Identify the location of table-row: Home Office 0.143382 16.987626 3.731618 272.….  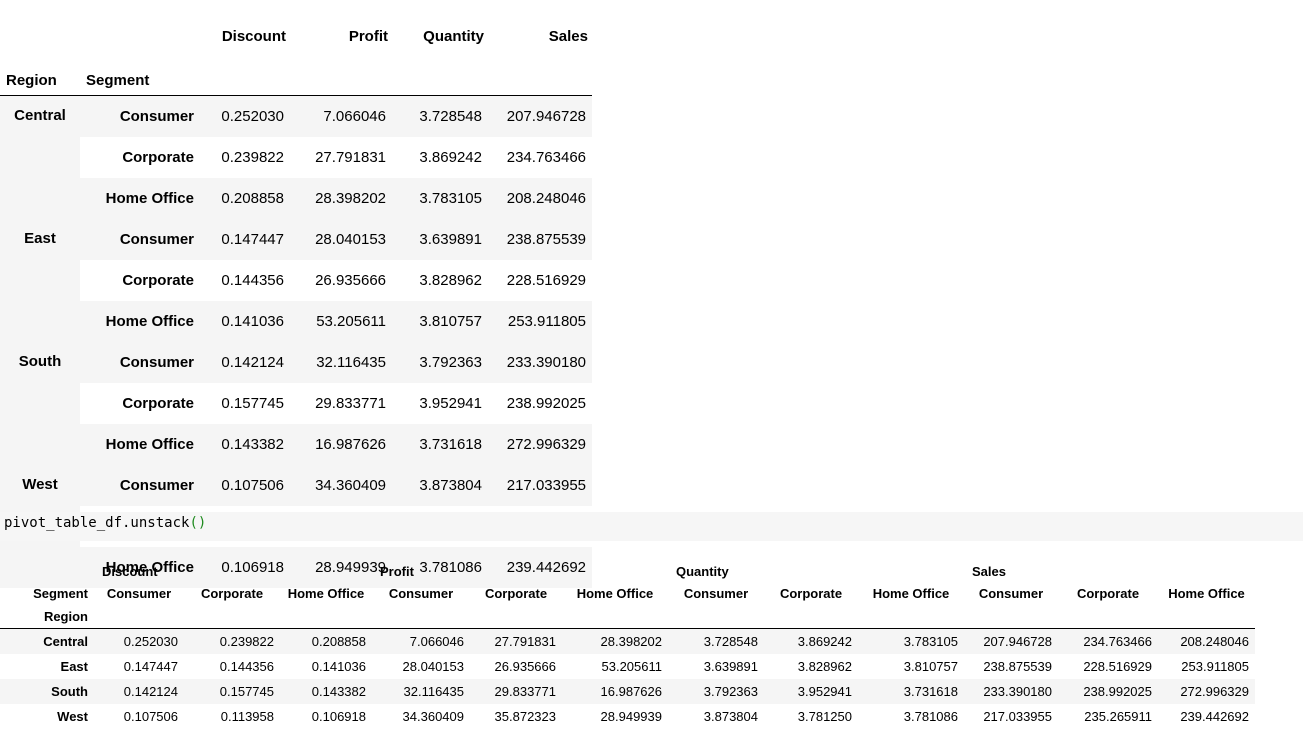
(296, 444).